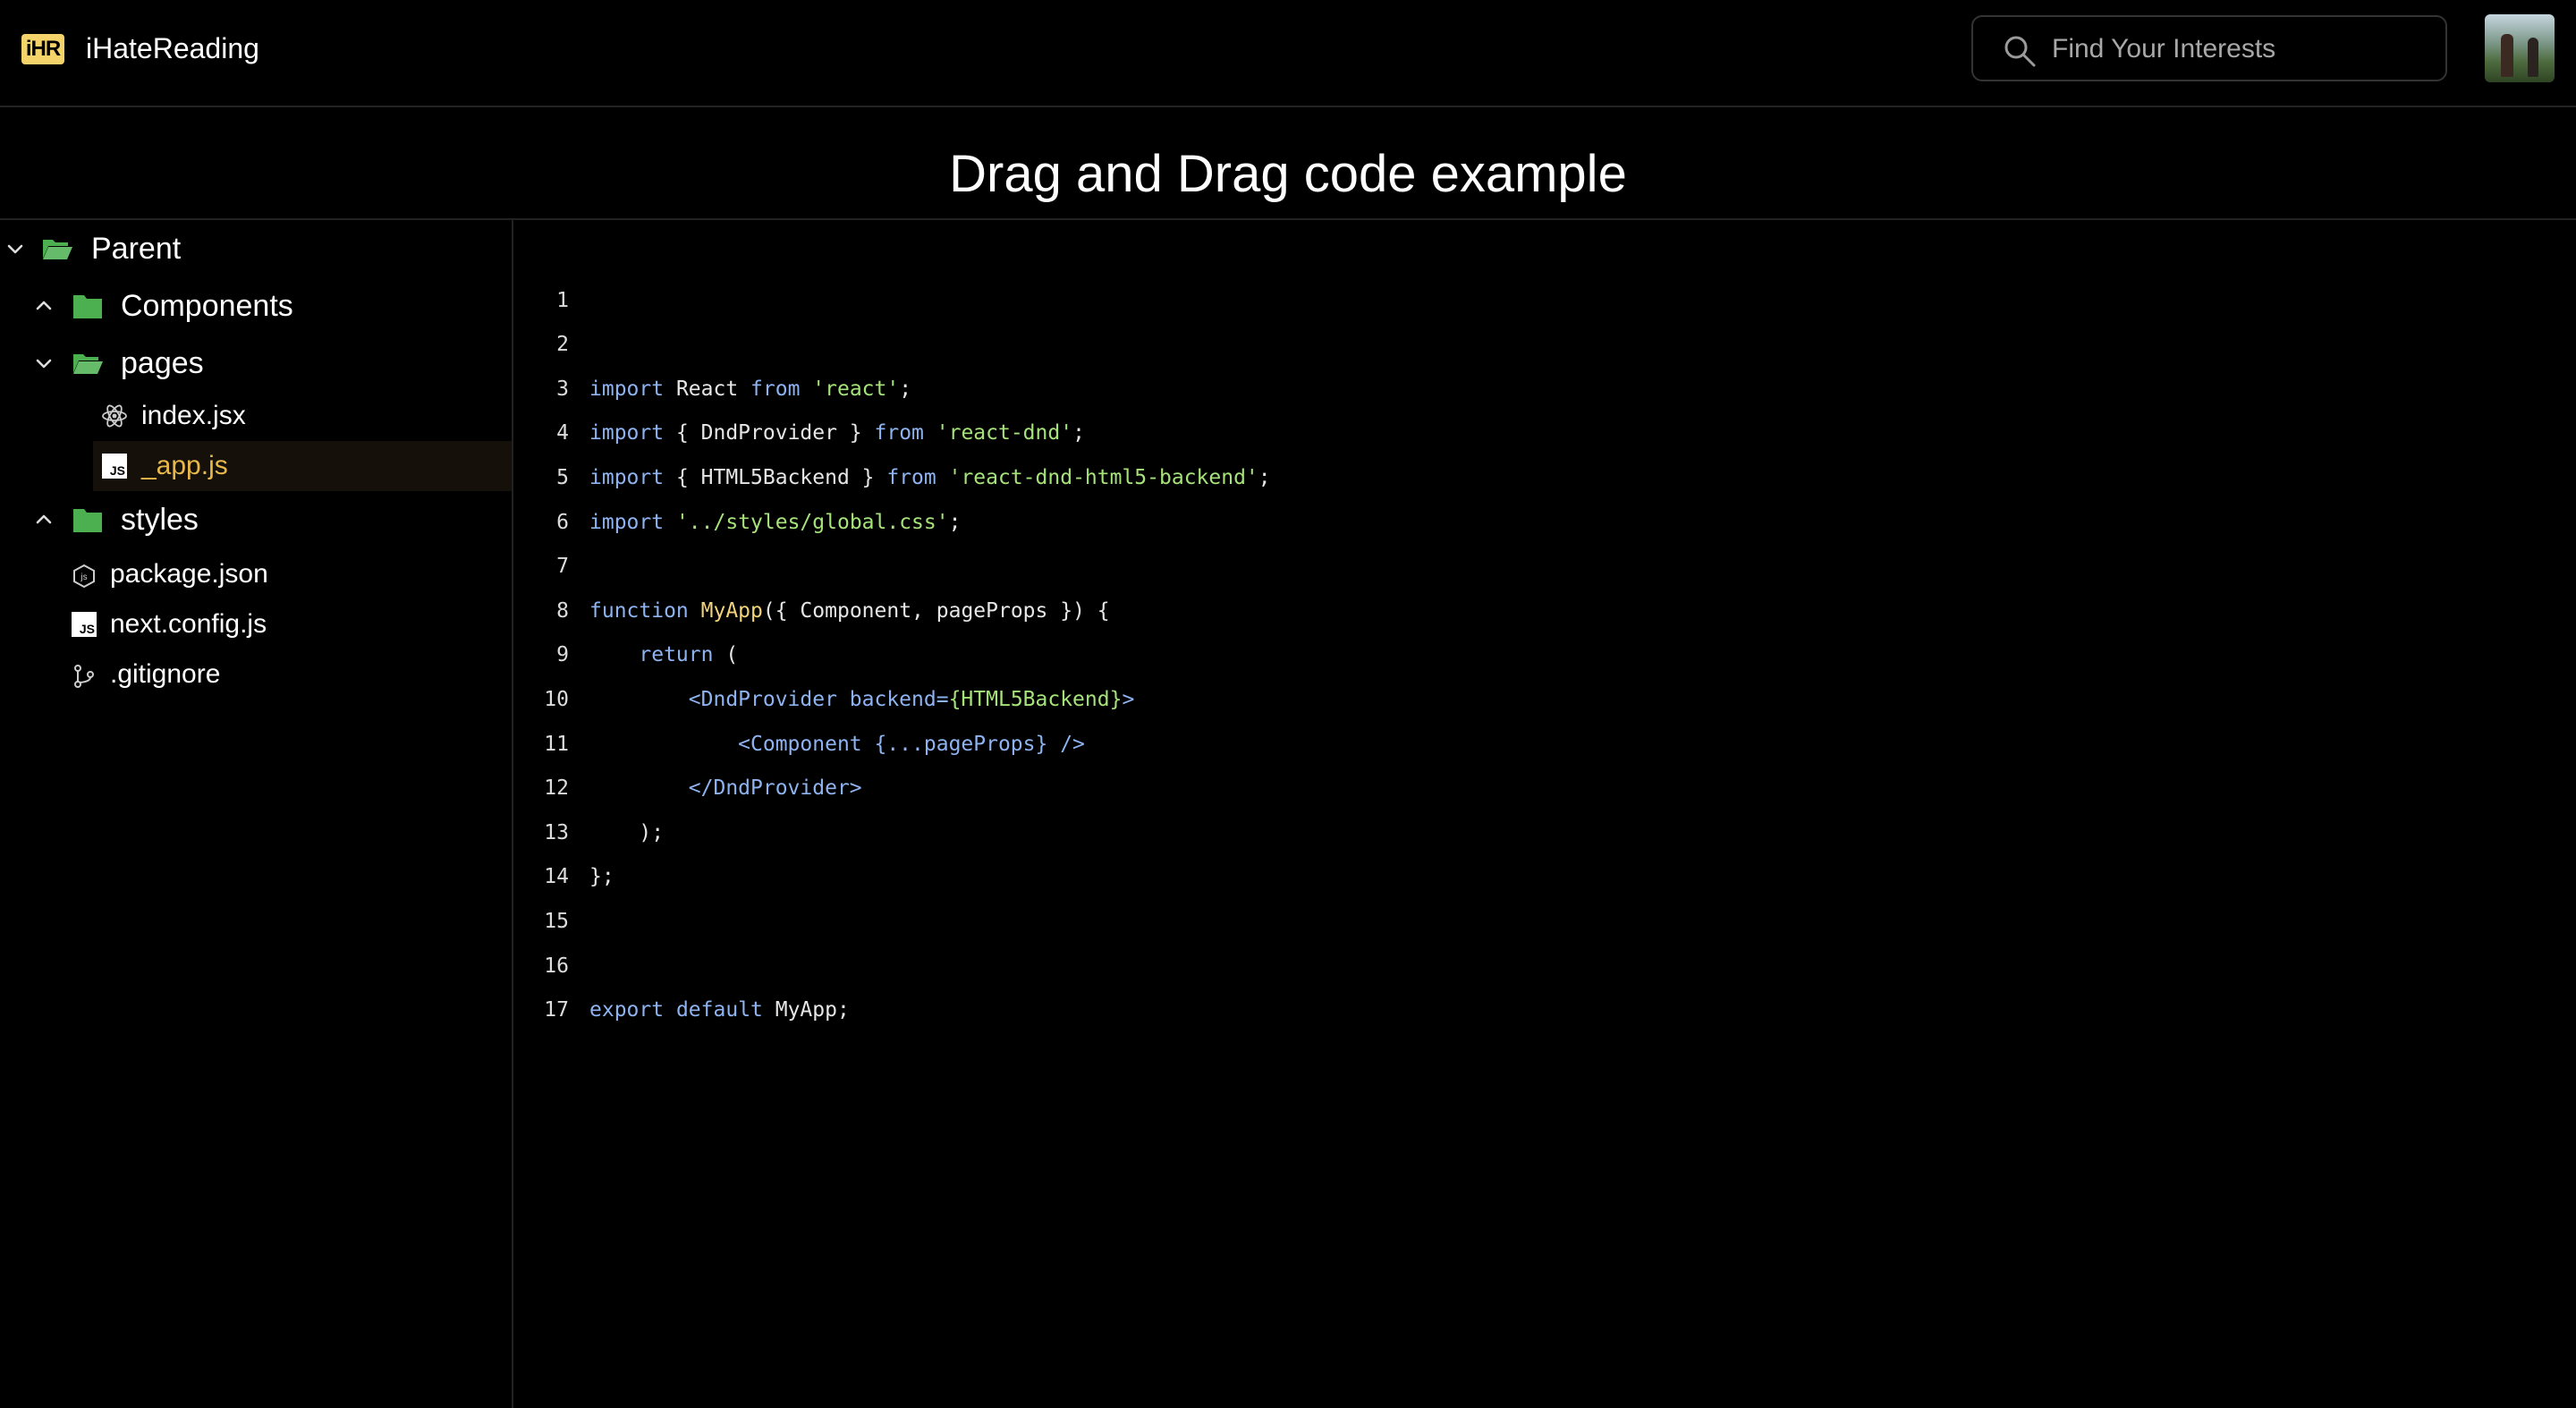  What do you see at coordinates (1544, 273) in the screenshot?
I see `code-line: 1` at bounding box center [1544, 273].